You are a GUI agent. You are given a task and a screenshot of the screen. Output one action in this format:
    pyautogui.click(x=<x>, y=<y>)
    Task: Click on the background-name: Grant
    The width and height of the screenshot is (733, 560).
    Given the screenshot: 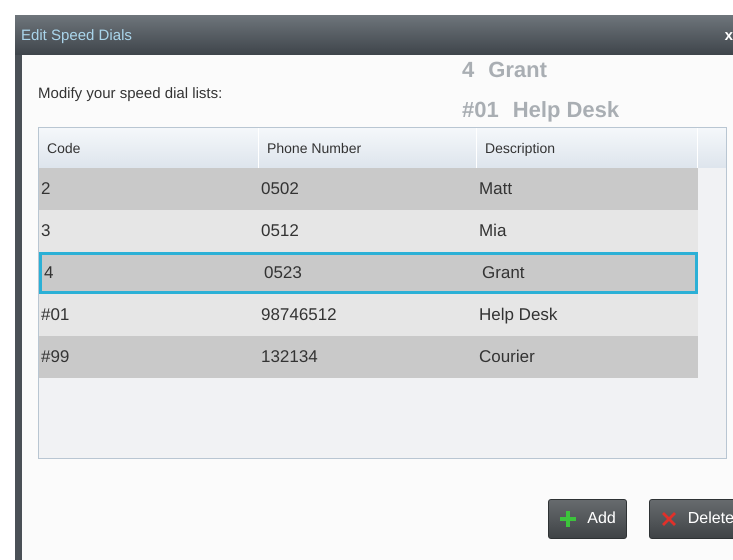 What is the action you would take?
    pyautogui.click(x=517, y=70)
    